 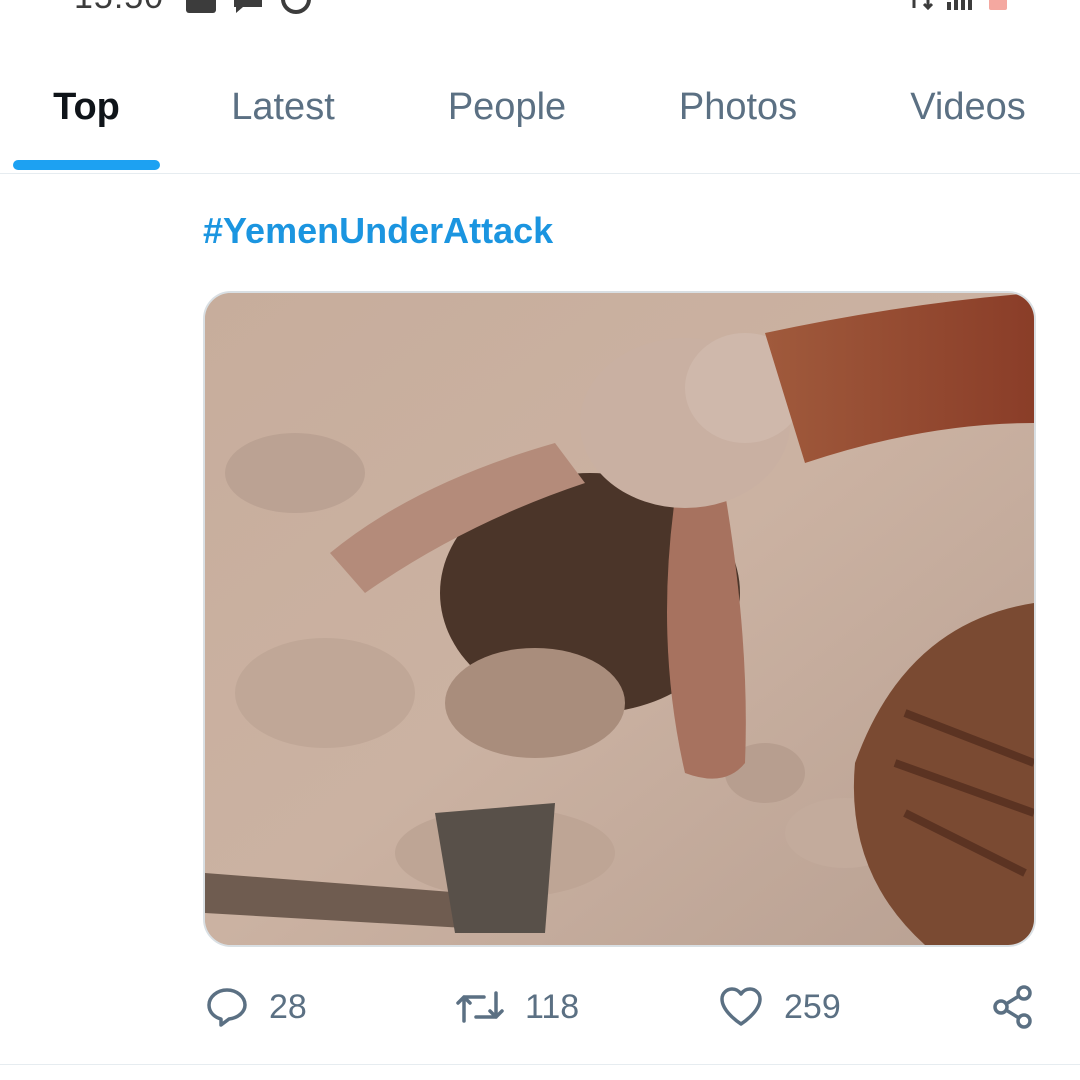 I want to click on battery-icon, so click(x=998, y=7).